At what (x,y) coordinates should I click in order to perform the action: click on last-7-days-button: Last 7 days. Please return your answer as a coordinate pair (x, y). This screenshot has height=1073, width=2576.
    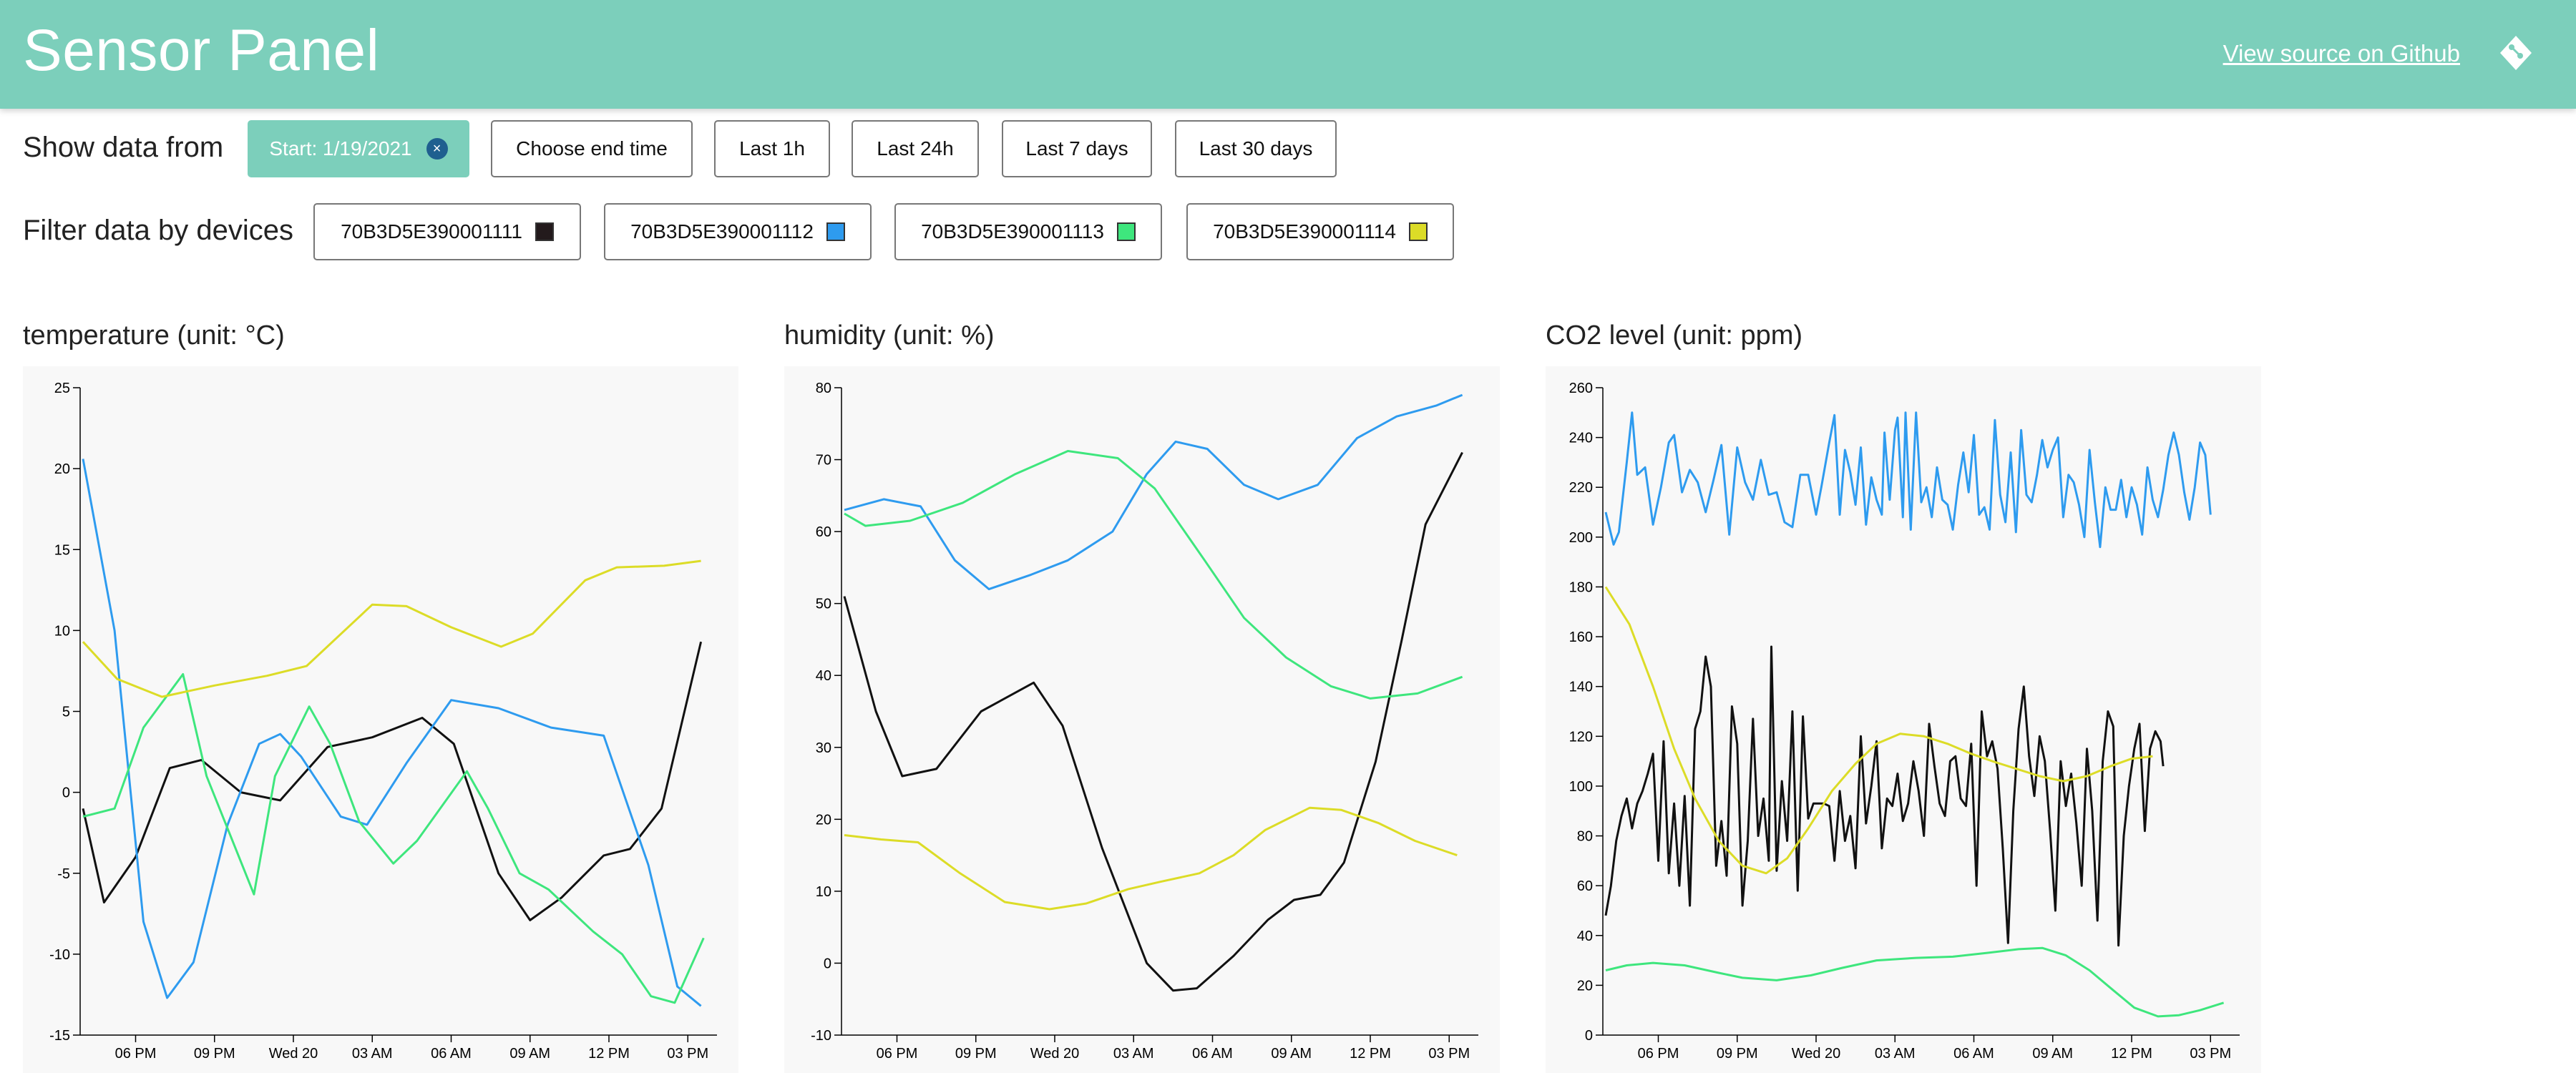
    Looking at the image, I should click on (1077, 148).